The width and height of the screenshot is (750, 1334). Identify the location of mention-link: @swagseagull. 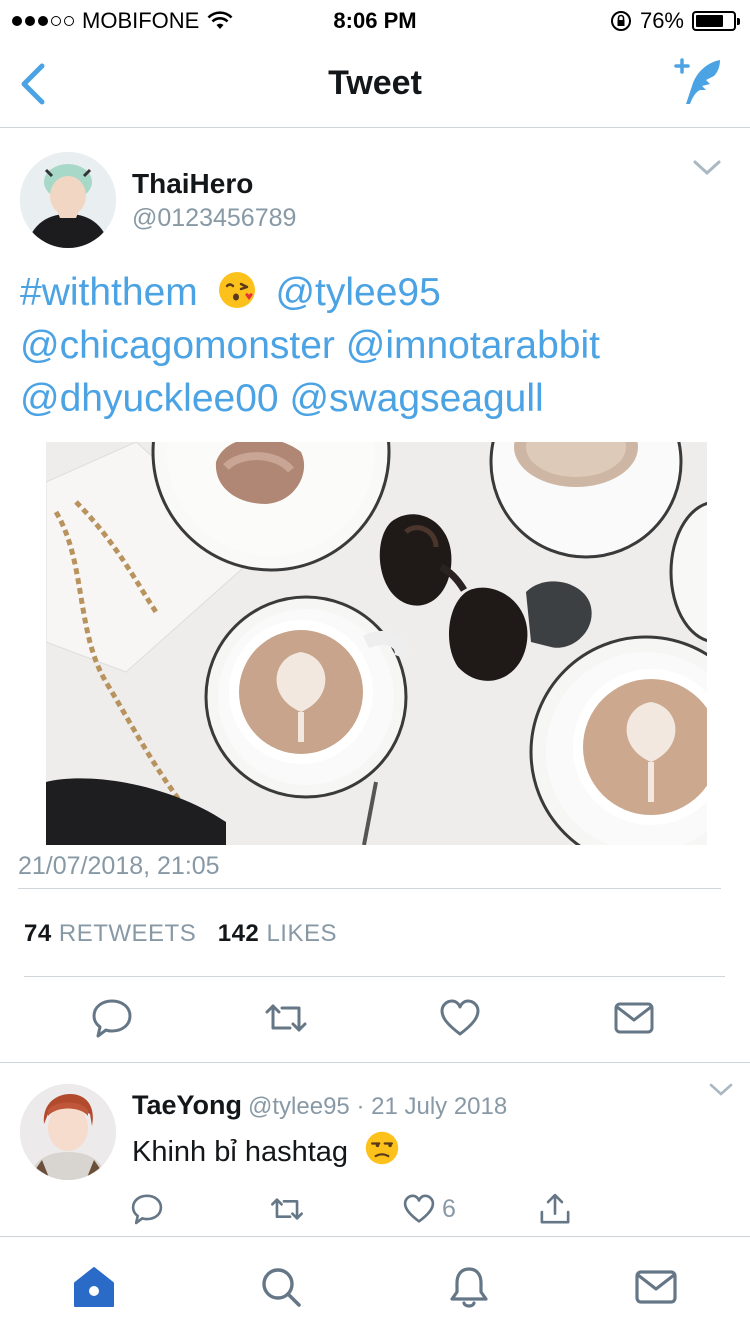
(416, 398).